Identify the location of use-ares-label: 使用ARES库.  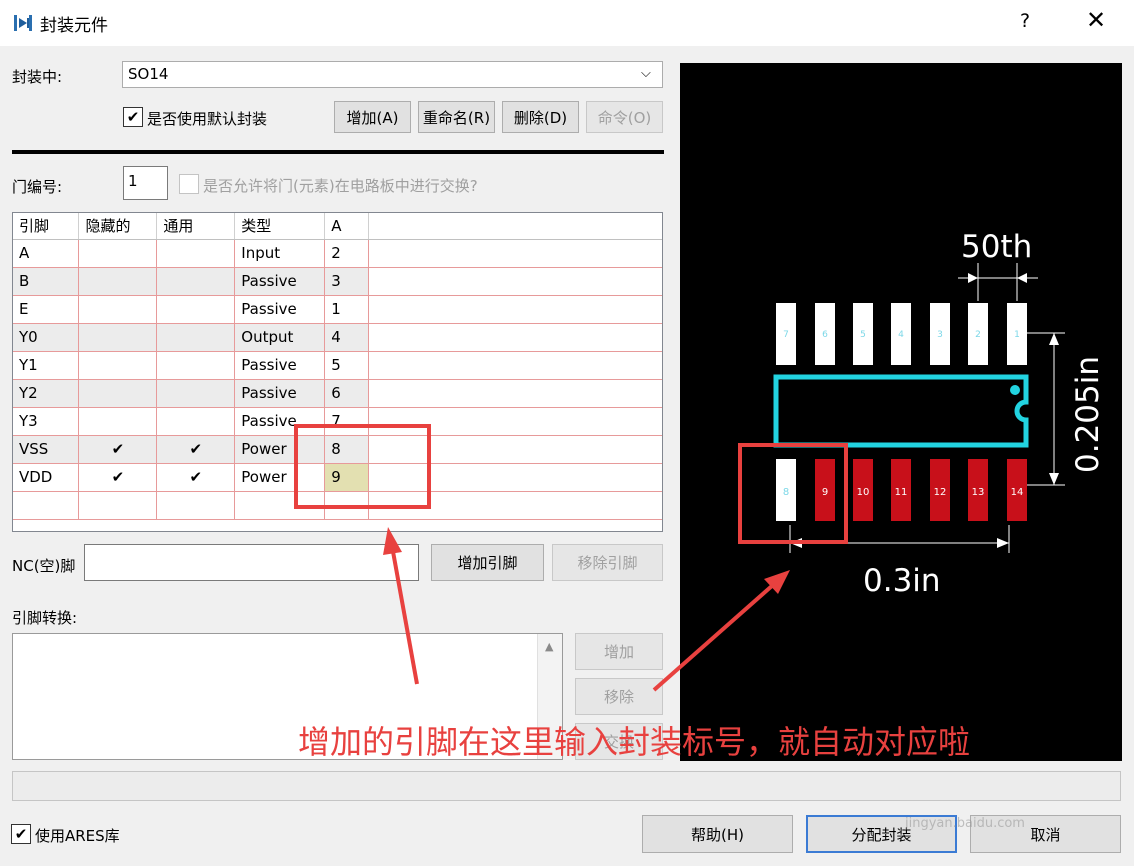
(77, 836).